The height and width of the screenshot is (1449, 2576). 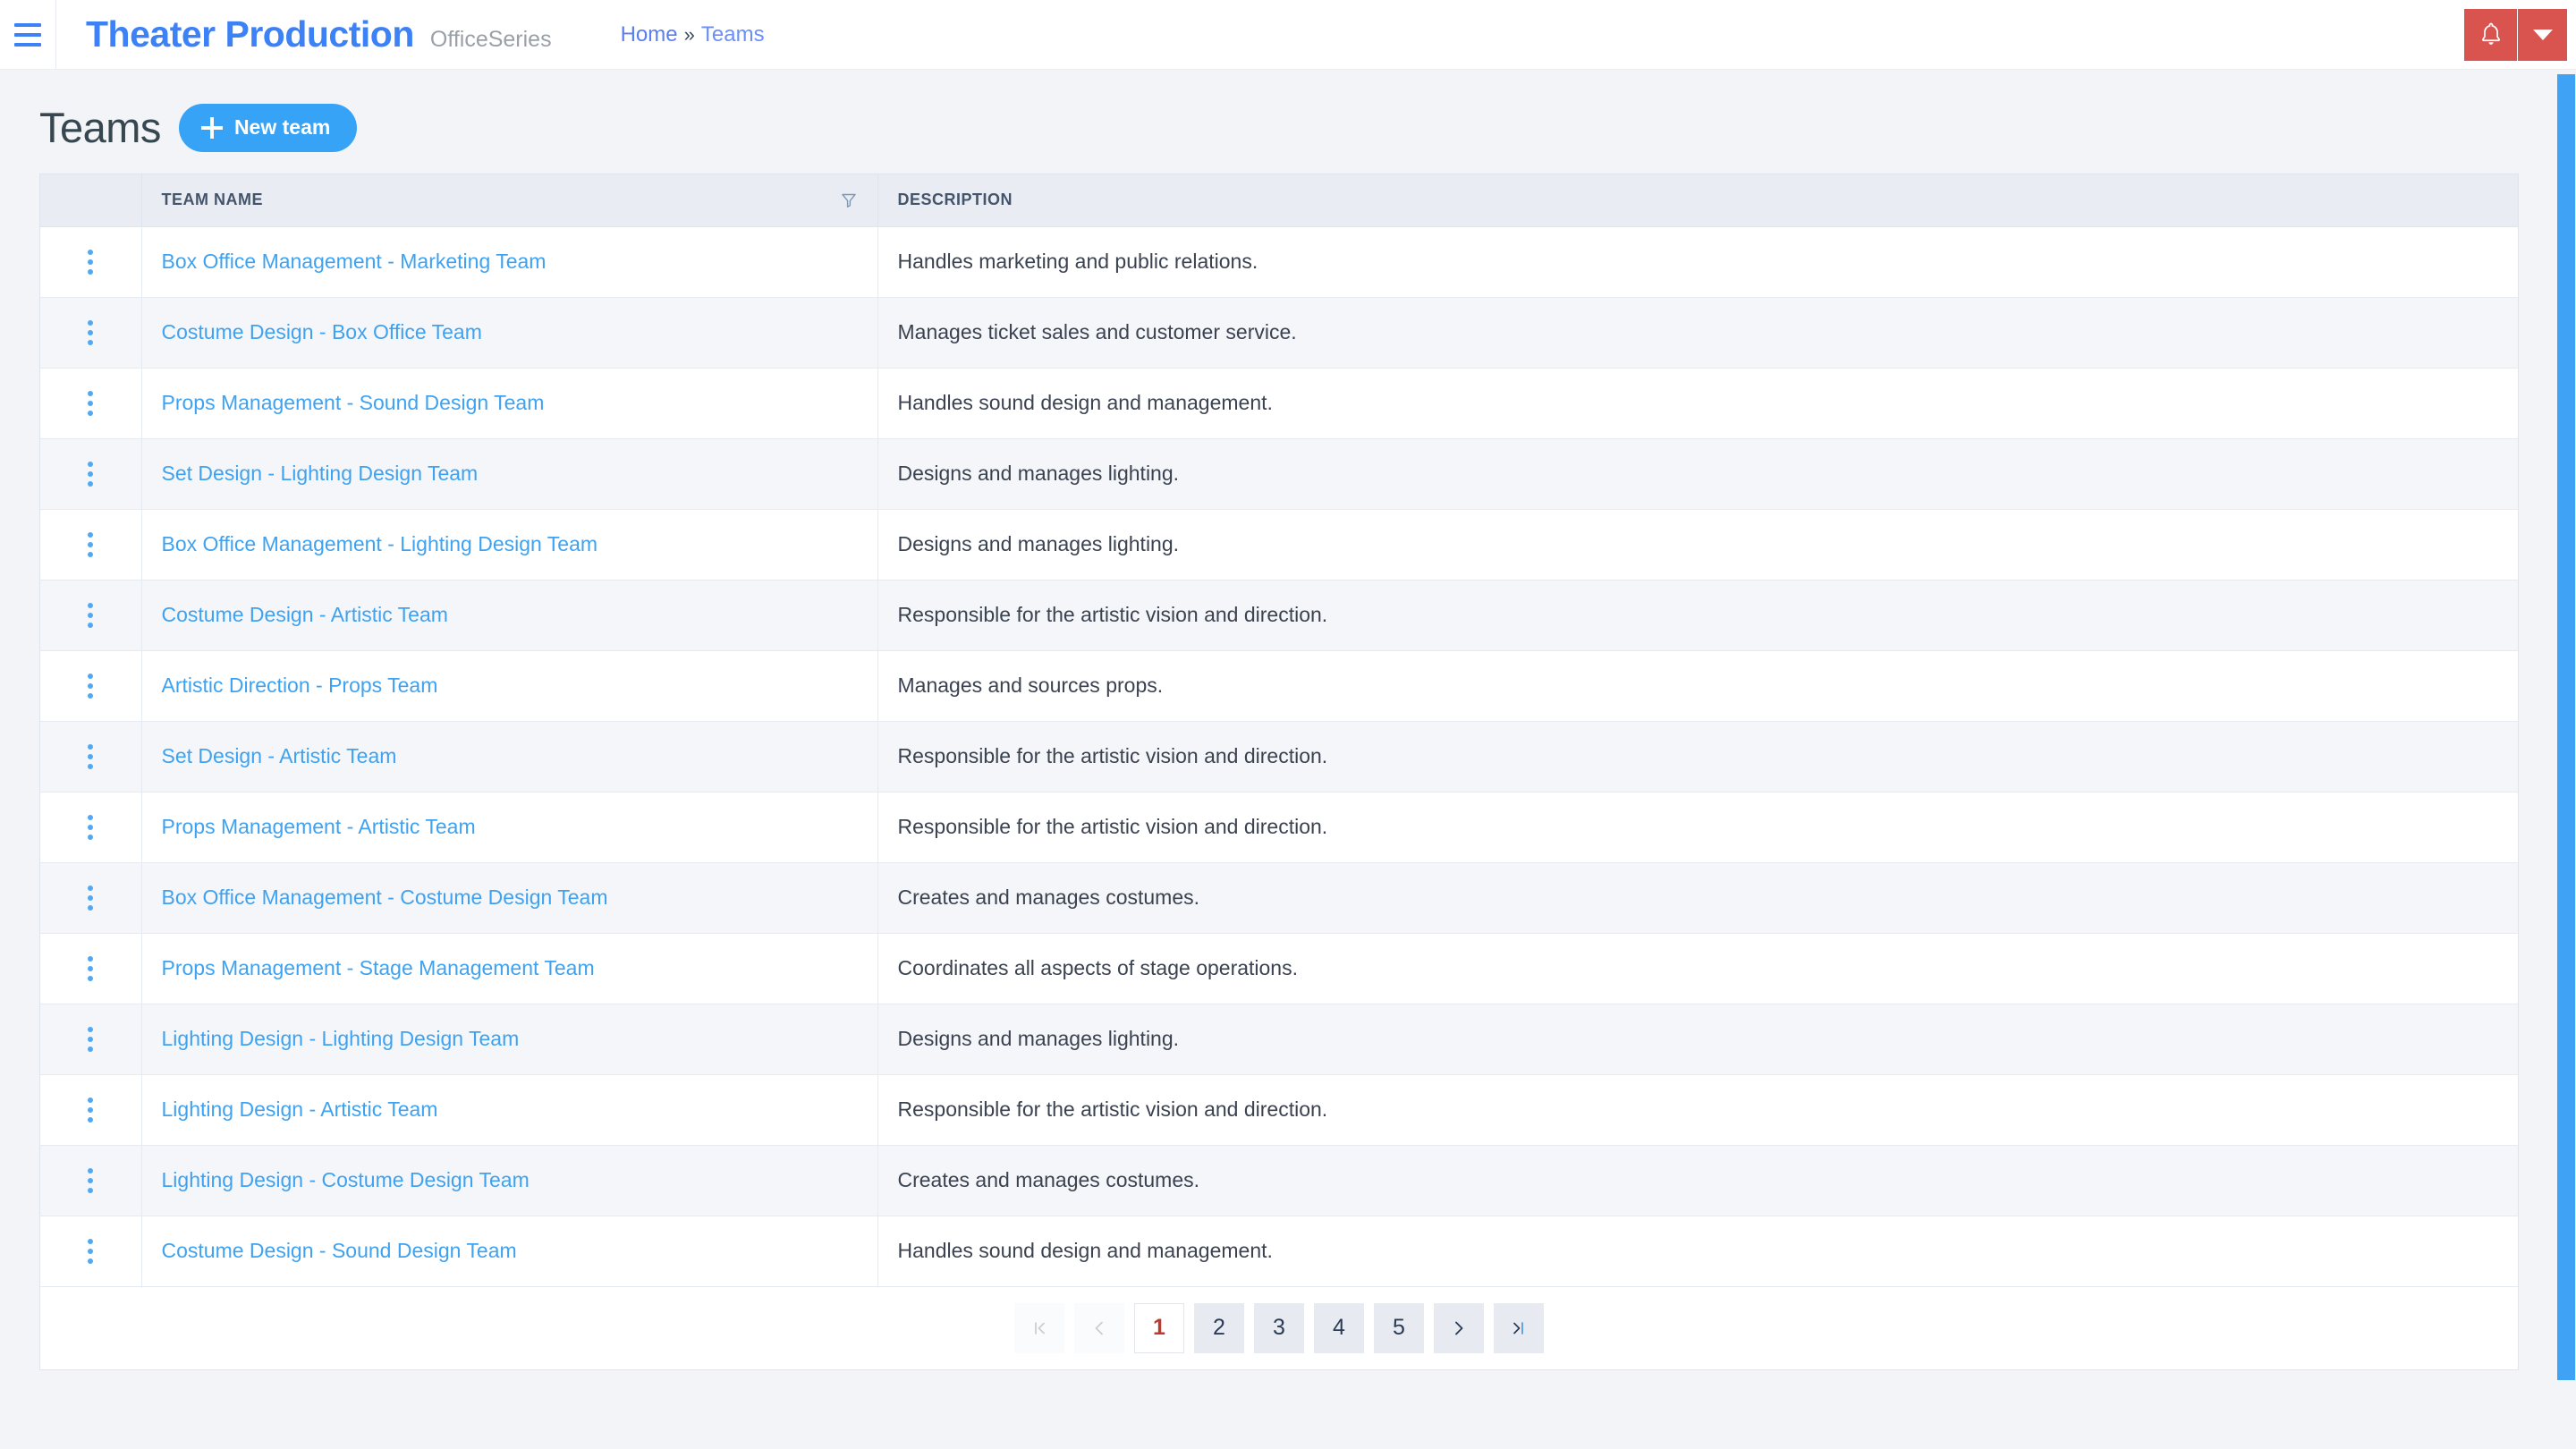 What do you see at coordinates (649, 34) in the screenshot?
I see `breadcrumb-item-home: Home` at bounding box center [649, 34].